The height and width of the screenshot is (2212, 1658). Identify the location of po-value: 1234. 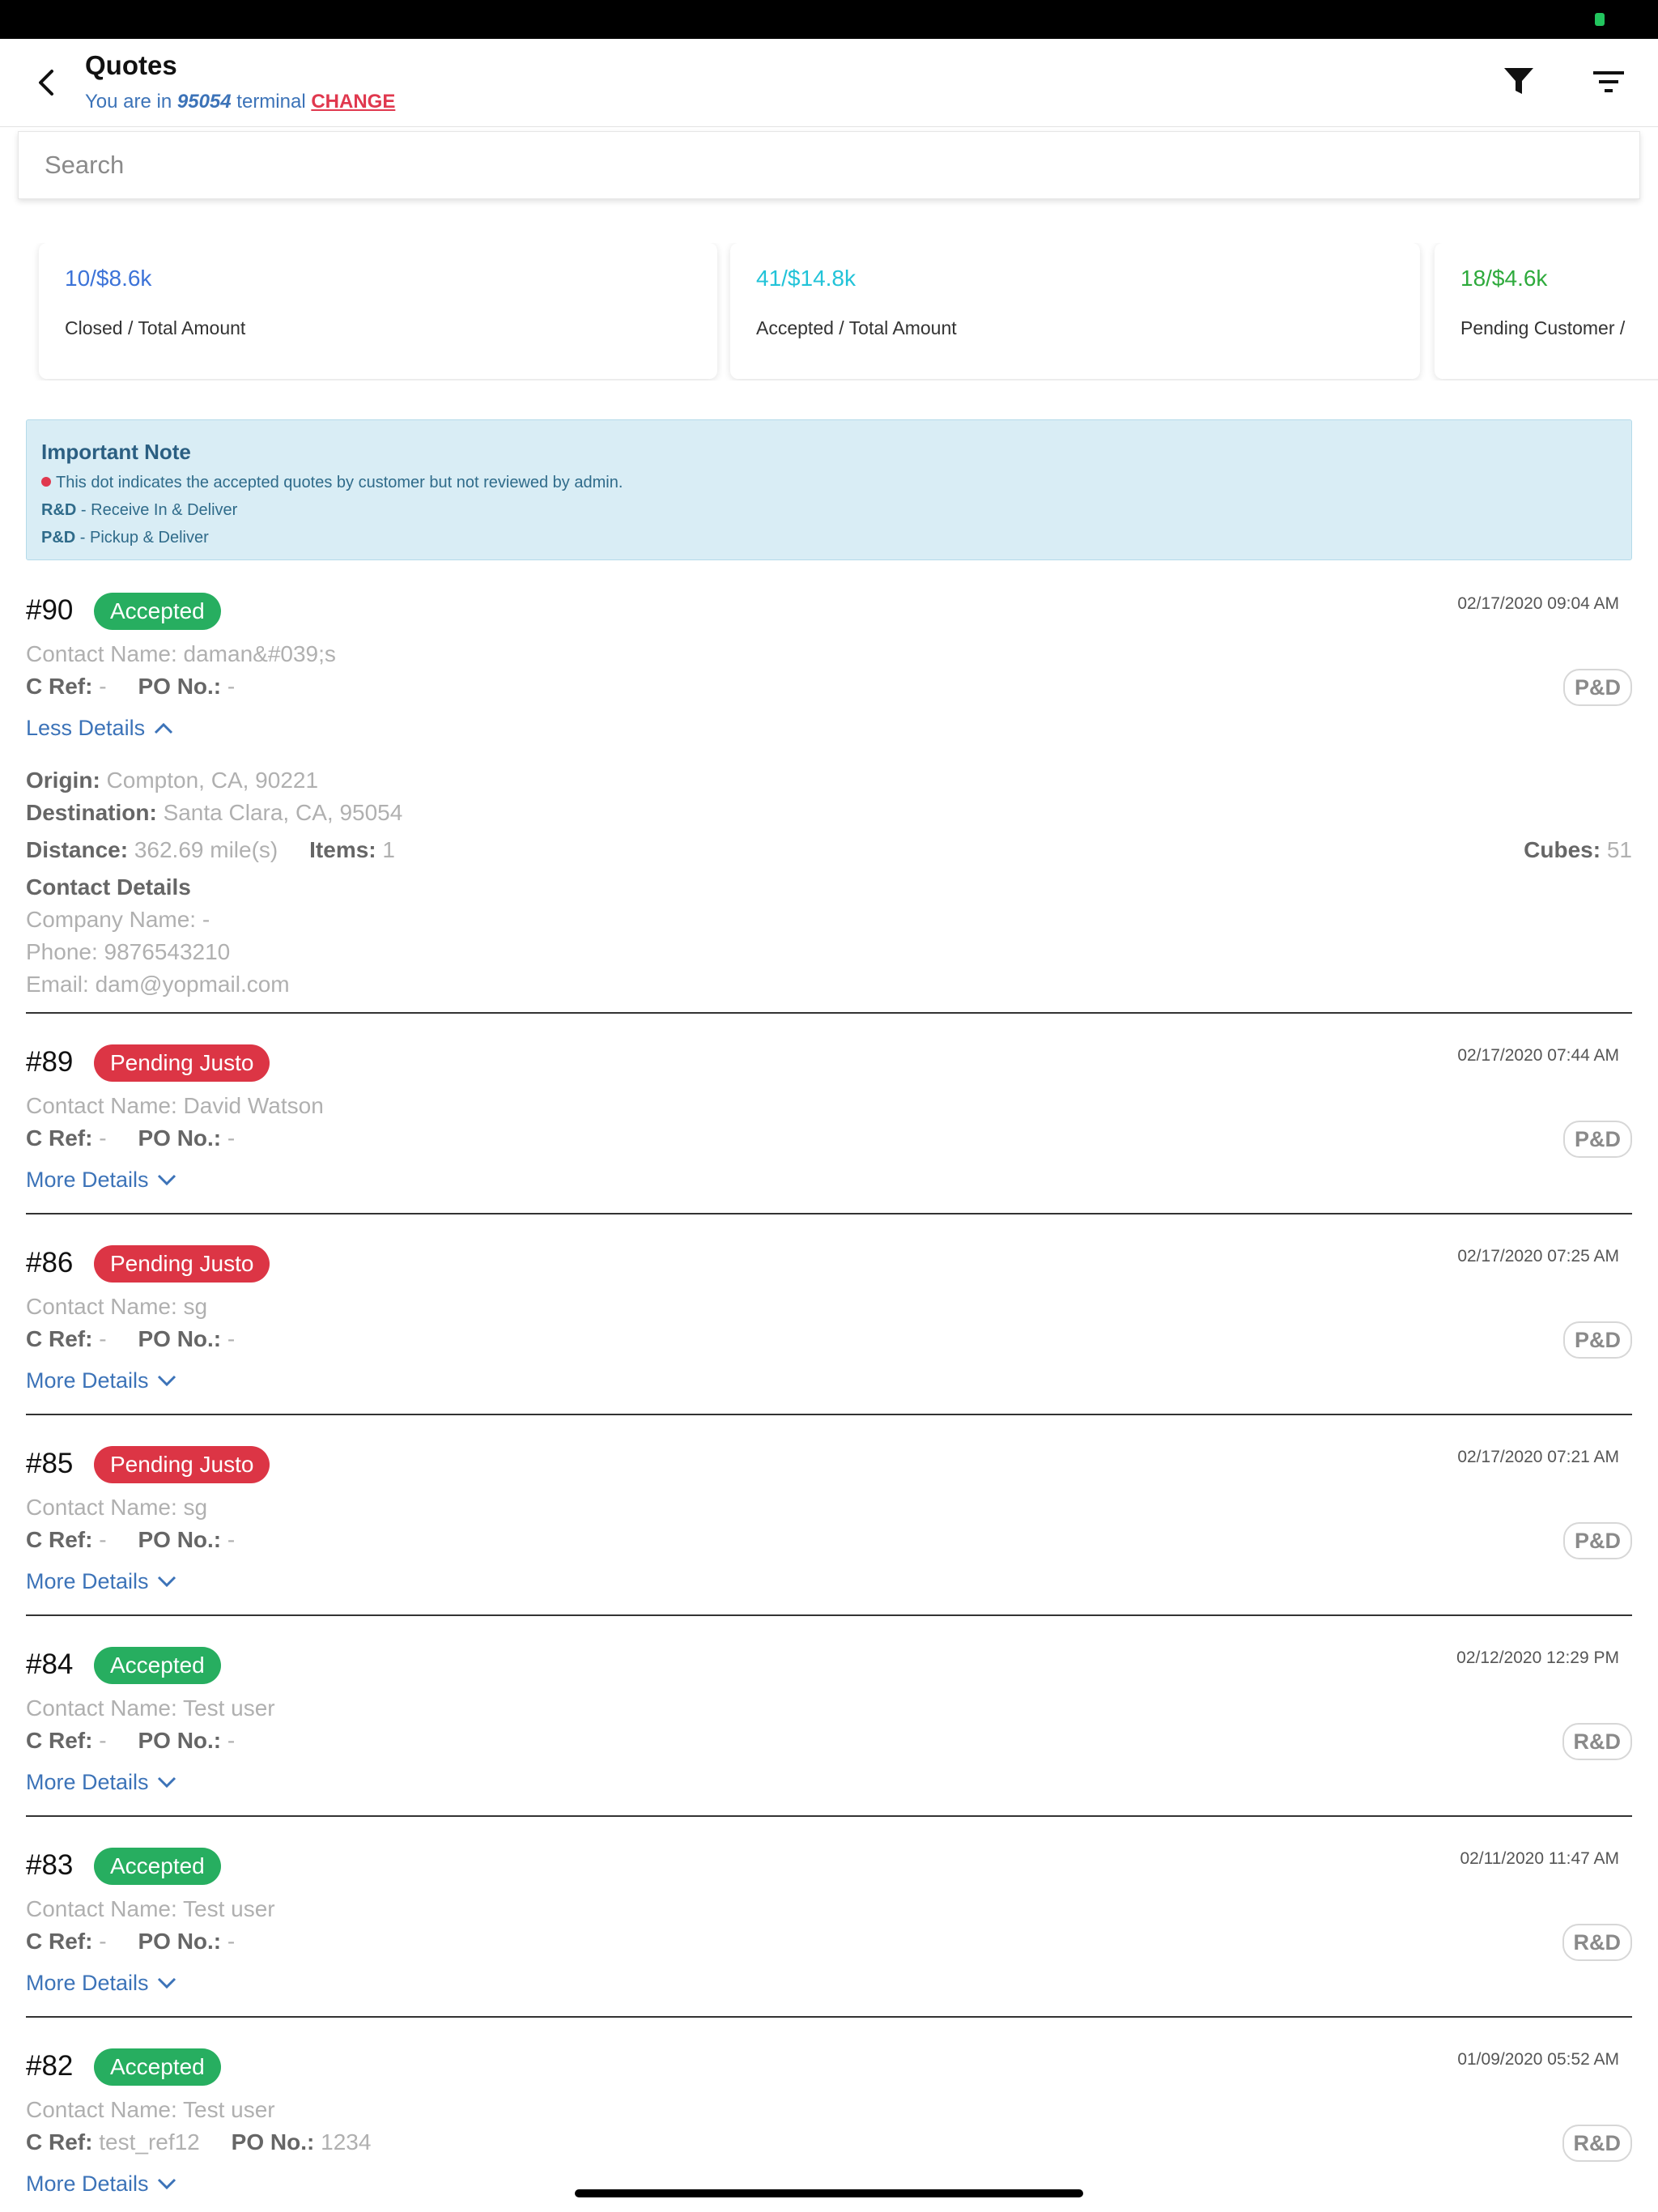
(346, 2142).